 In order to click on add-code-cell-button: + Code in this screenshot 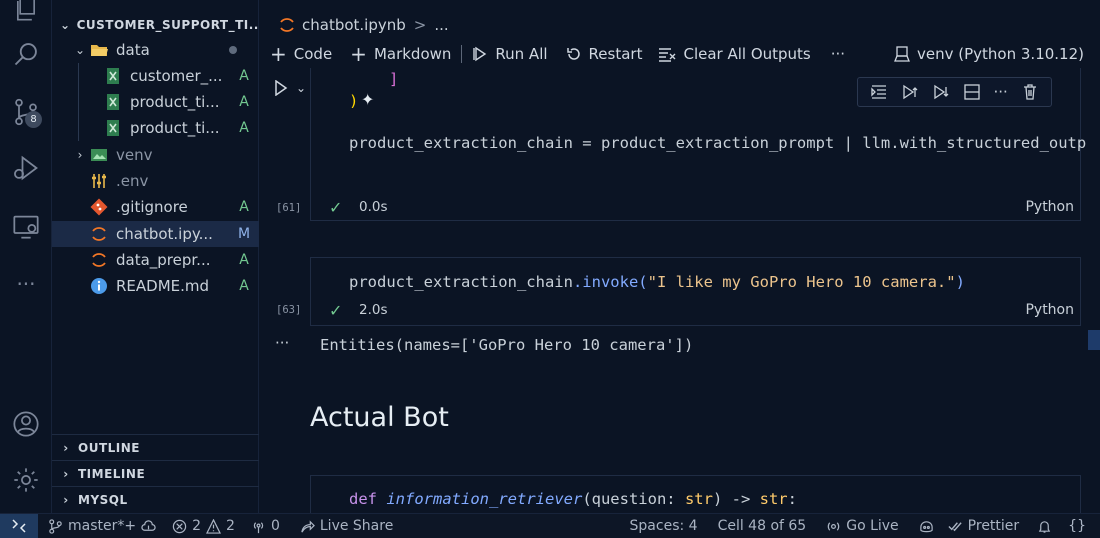, I will do `click(301, 54)`.